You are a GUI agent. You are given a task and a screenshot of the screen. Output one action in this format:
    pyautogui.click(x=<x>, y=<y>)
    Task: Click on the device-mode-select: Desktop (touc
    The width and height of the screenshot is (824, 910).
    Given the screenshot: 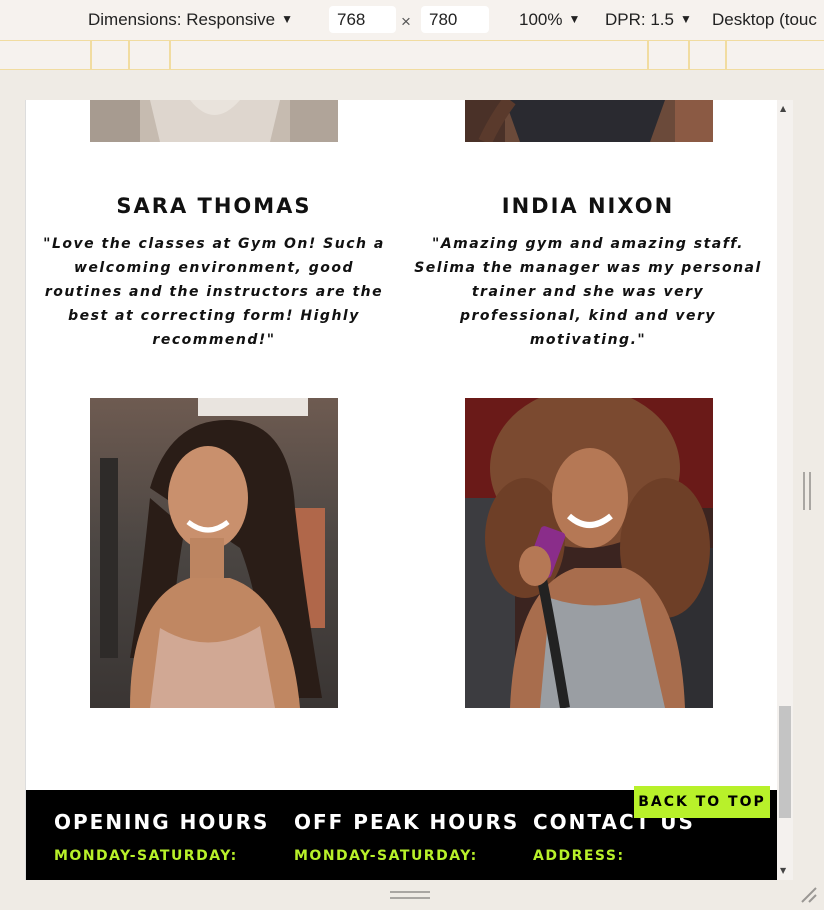 What is the action you would take?
    pyautogui.click(x=764, y=20)
    